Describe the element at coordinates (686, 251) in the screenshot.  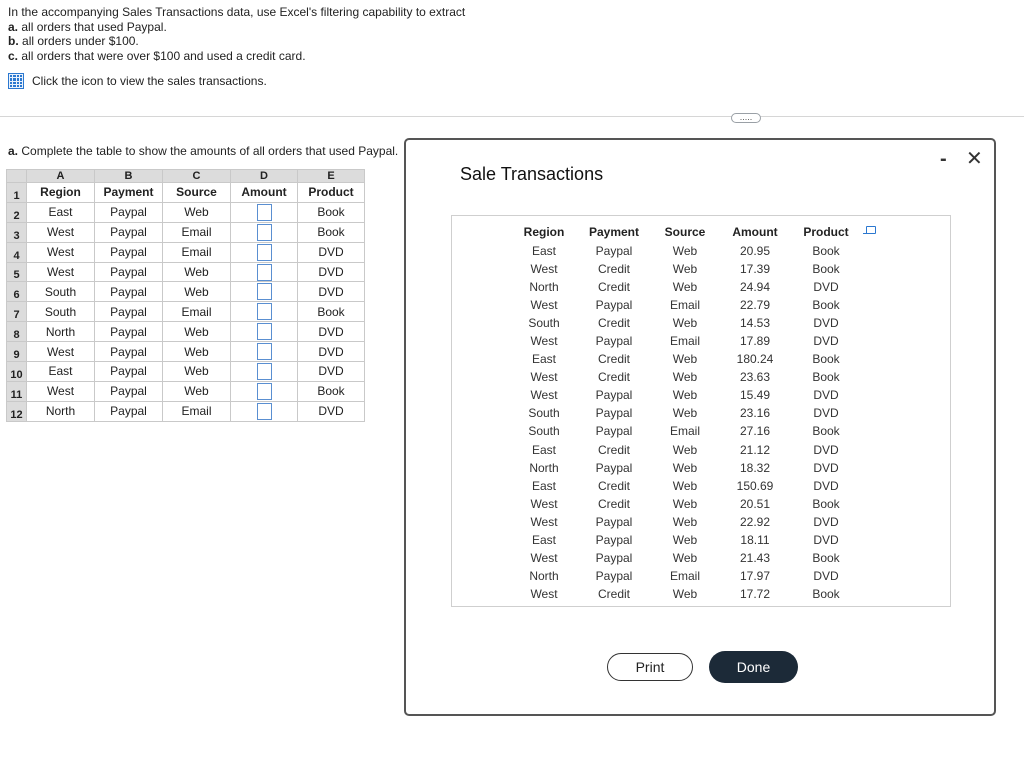
I see `transaction-row: East Paypal Web 20.95 Book` at that location.